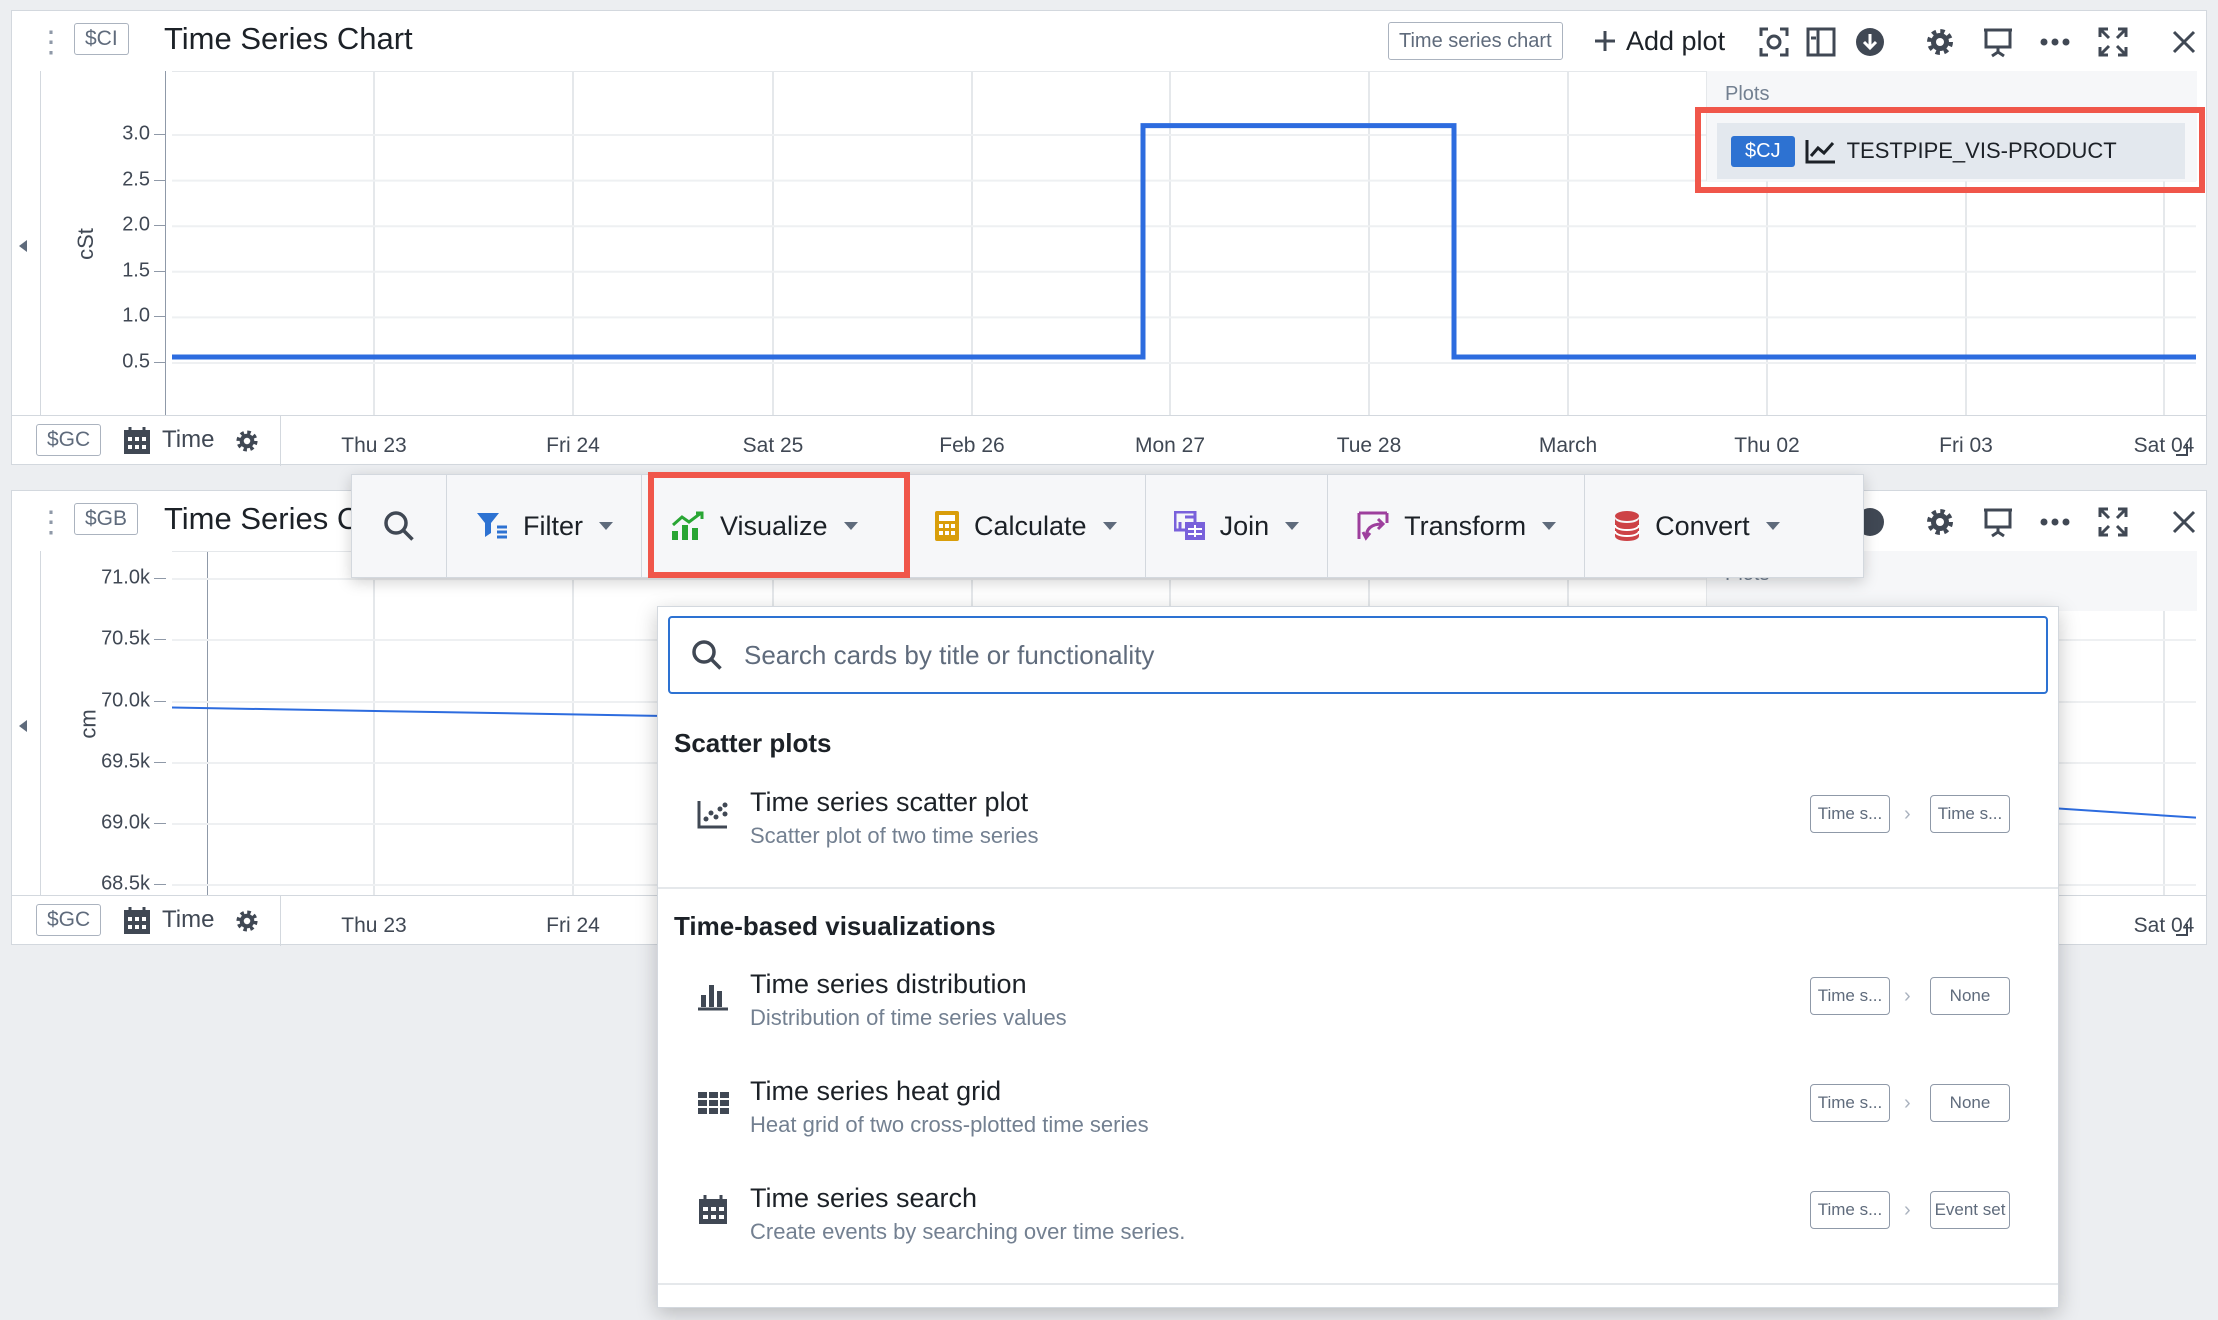 Image resolution: width=2218 pixels, height=1320 pixels. What do you see at coordinates (1189, 525) in the screenshot?
I see `join-table-icon` at bounding box center [1189, 525].